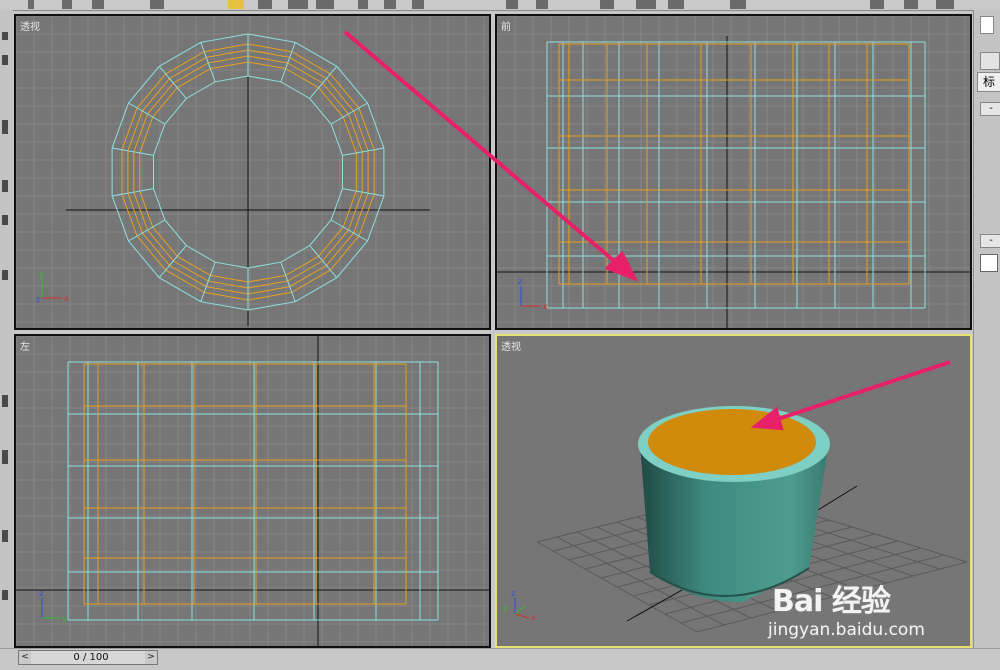 This screenshot has height=670, width=1000. I want to click on frame-counter: 0 / 100, so click(91, 657).